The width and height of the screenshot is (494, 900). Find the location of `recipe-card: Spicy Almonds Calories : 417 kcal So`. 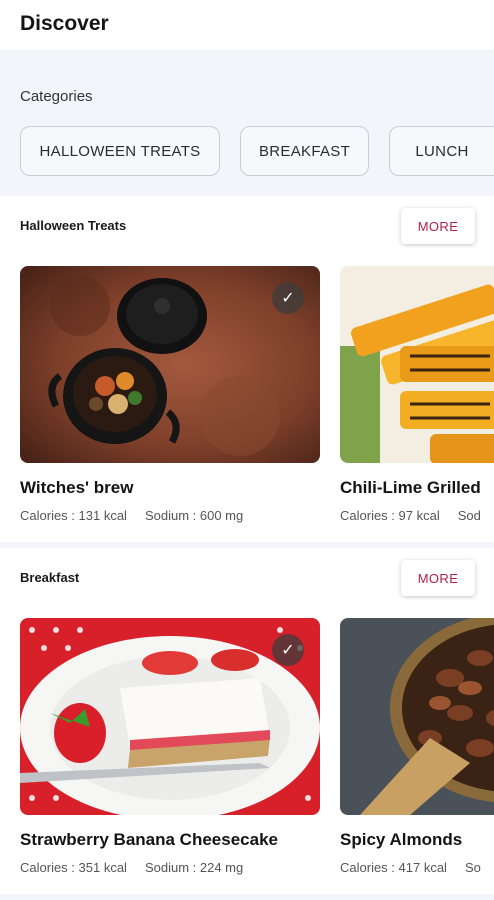

recipe-card: Spicy Almonds Calories : 417 kcal So is located at coordinates (417, 746).